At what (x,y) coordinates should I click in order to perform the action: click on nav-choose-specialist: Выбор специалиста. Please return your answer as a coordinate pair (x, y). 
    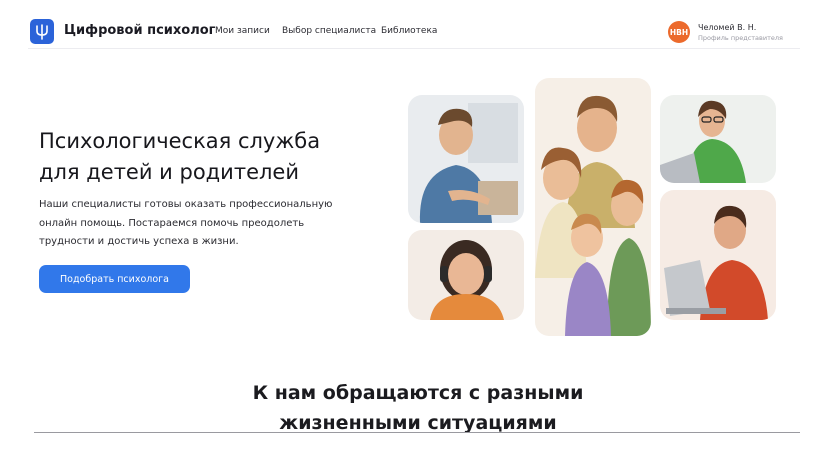
    Looking at the image, I should click on (329, 31).